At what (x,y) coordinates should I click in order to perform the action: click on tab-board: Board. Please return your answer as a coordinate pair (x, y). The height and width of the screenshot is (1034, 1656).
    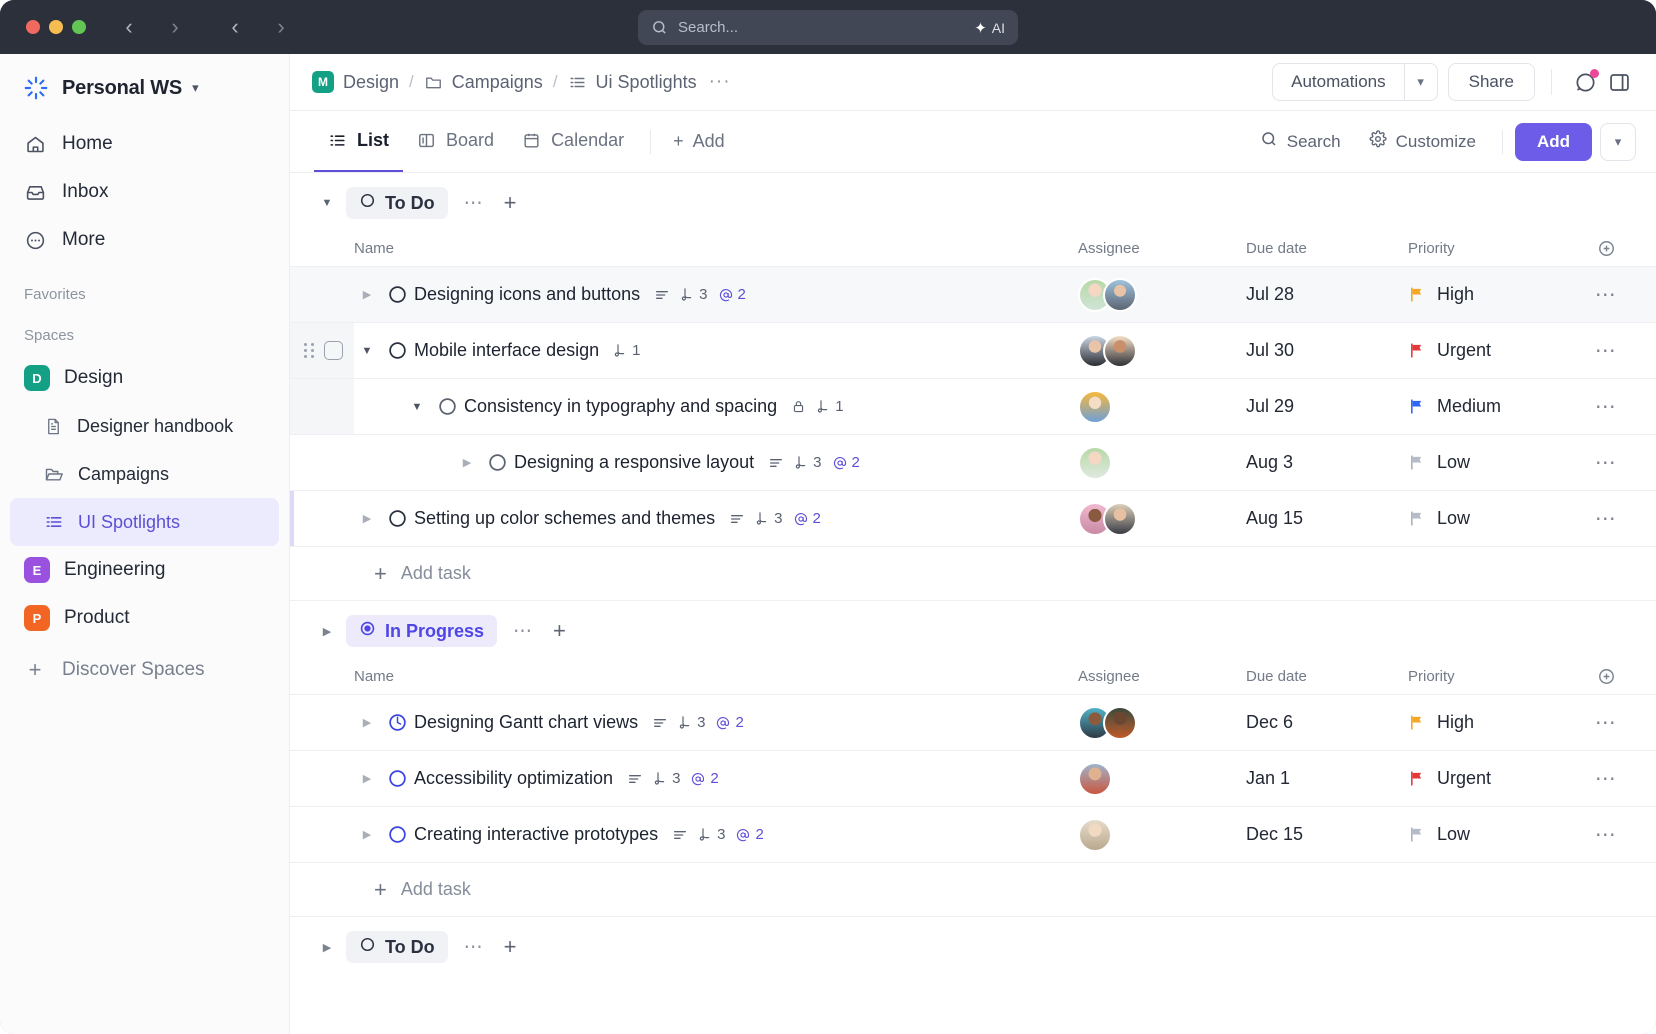
    Looking at the image, I should click on (455, 141).